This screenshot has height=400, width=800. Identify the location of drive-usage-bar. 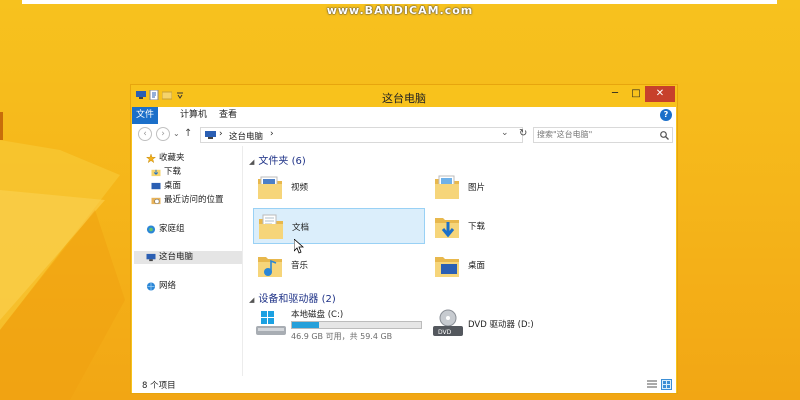
(356, 325).